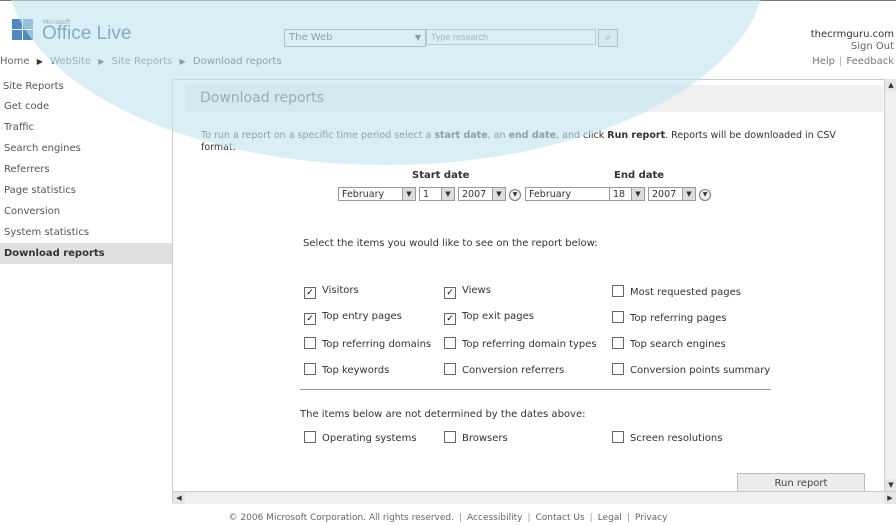 Image resolution: width=896 pixels, height=525 pixels. What do you see at coordinates (705, 195) in the screenshot?
I see `end-calendar-icon: ▼` at bounding box center [705, 195].